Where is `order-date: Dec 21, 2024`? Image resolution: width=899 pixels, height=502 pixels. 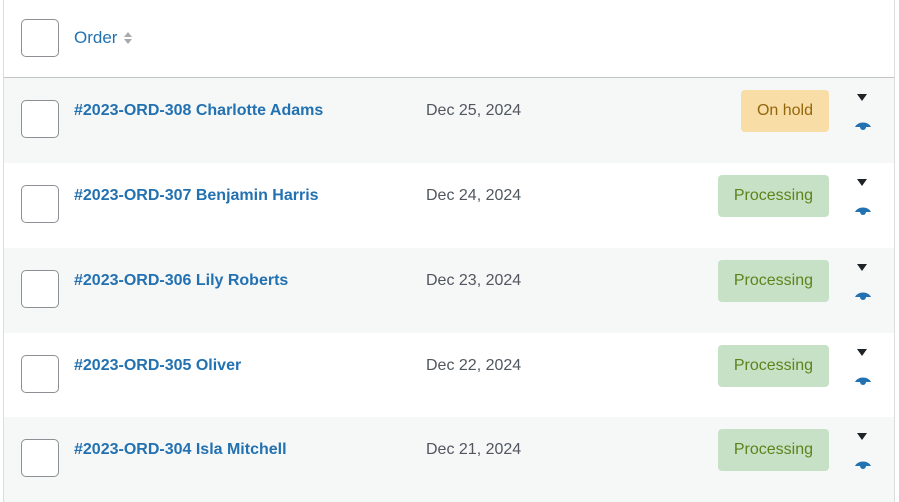
order-date: Dec 21, 2024 is located at coordinates (474, 449).